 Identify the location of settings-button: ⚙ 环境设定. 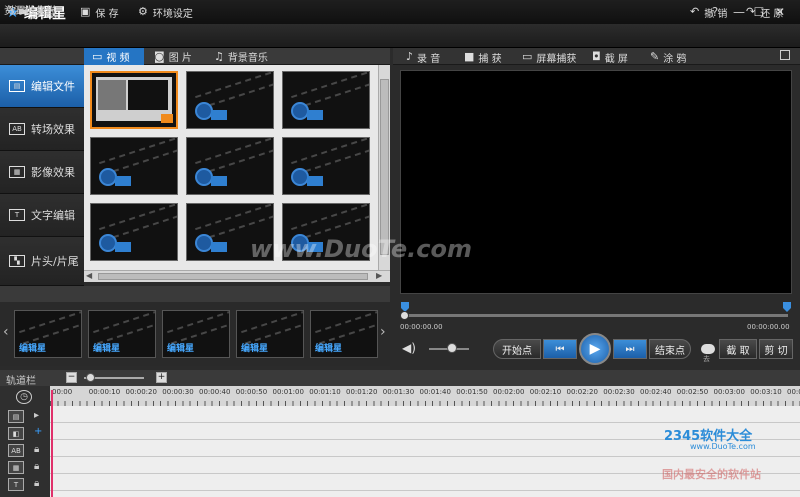
(165, 12).